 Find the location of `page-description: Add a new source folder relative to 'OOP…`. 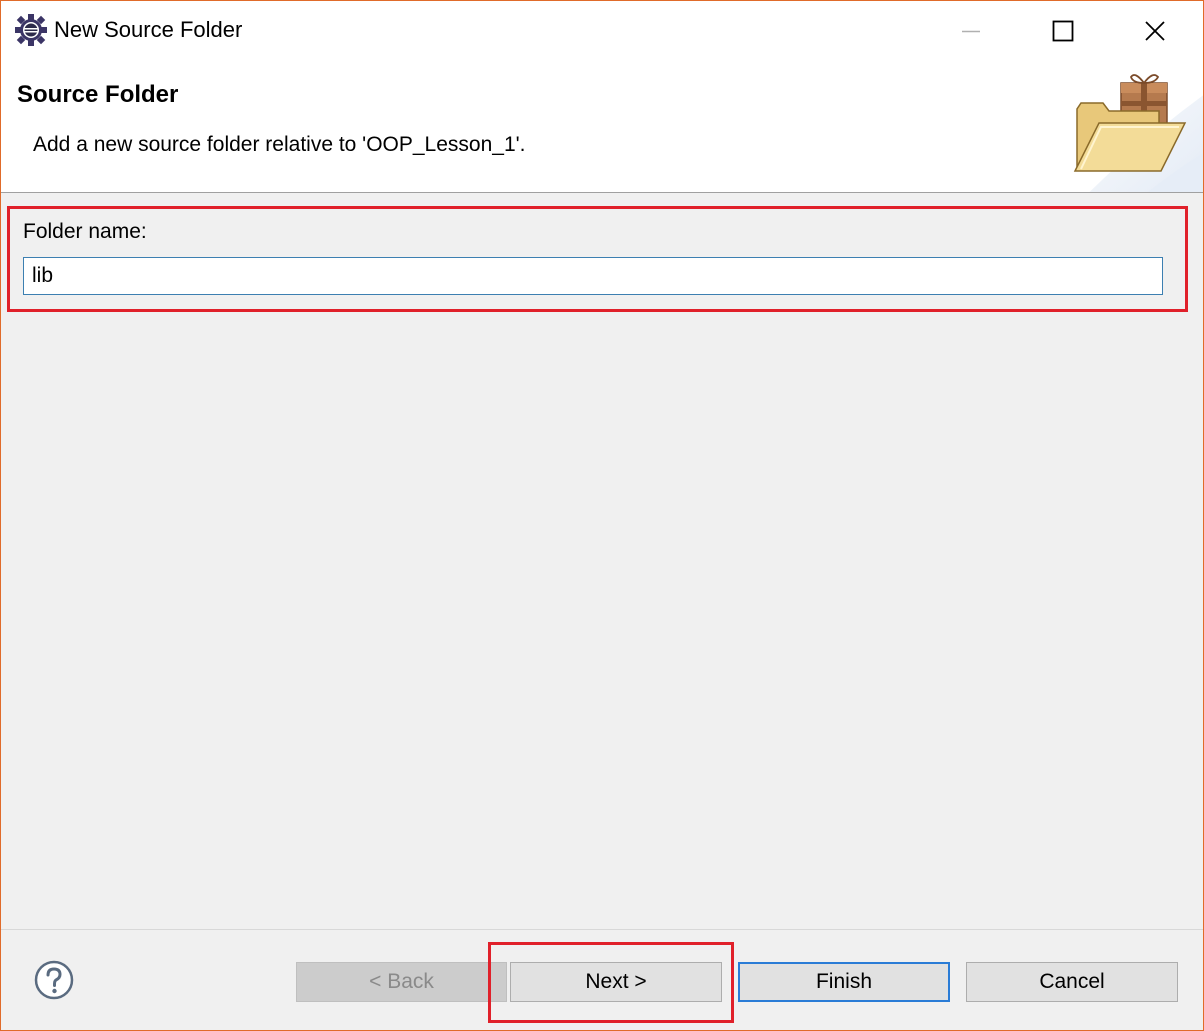

page-description: Add a new source folder relative to 'OOP… is located at coordinates (279, 144).